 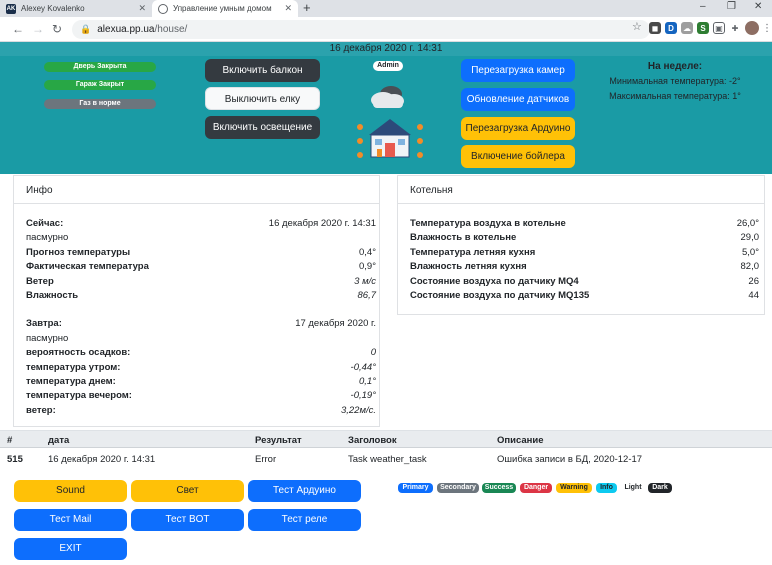 What do you see at coordinates (201, 296) in the screenshot?
I see `info-row: Влажность 86,7` at bounding box center [201, 296].